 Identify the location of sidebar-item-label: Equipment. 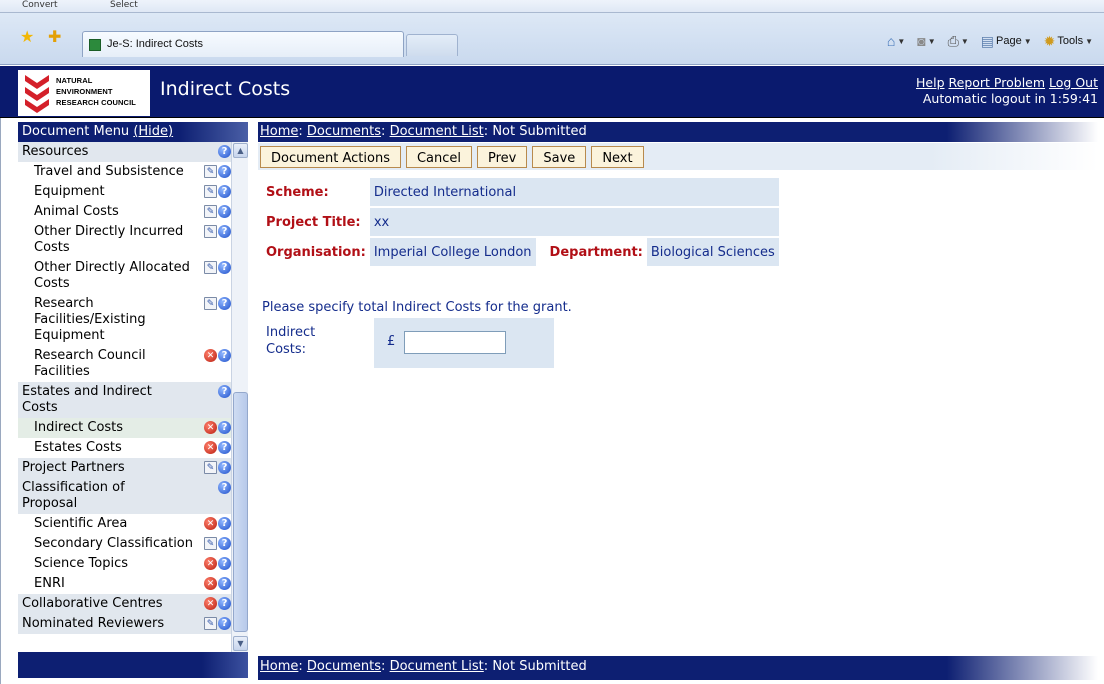
(69, 191).